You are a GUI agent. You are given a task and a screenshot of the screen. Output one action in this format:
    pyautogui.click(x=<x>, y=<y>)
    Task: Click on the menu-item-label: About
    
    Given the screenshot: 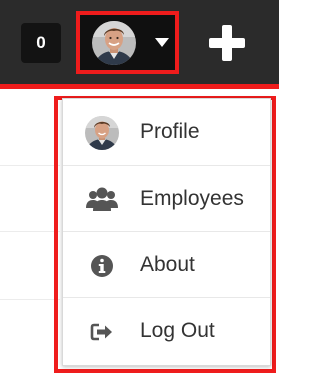 What is the action you would take?
    pyautogui.click(x=167, y=264)
    